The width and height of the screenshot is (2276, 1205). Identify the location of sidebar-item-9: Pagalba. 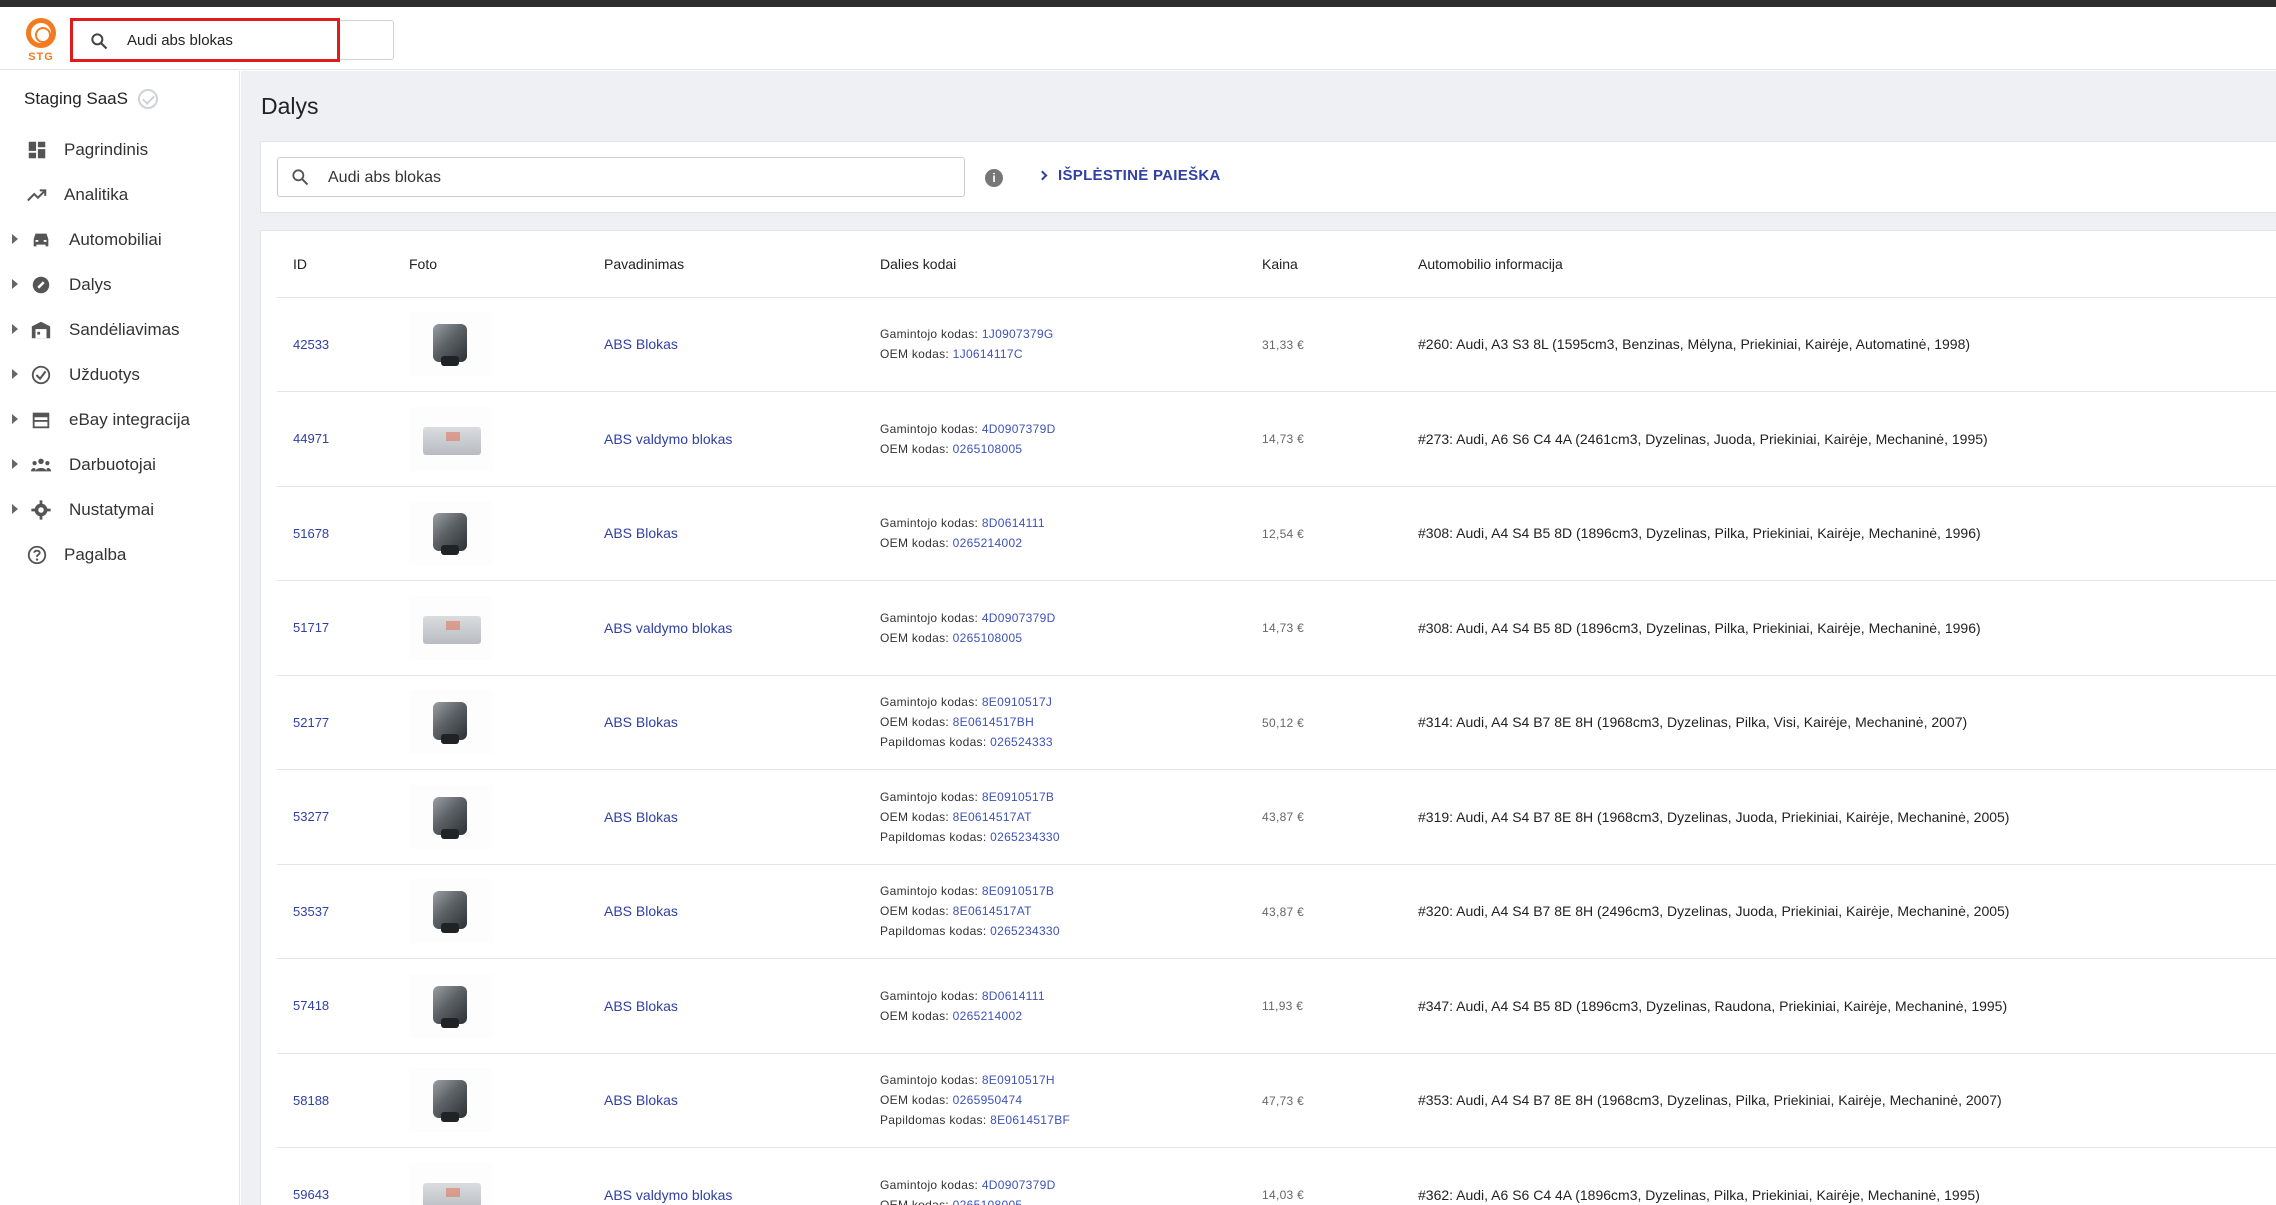
(120, 554).